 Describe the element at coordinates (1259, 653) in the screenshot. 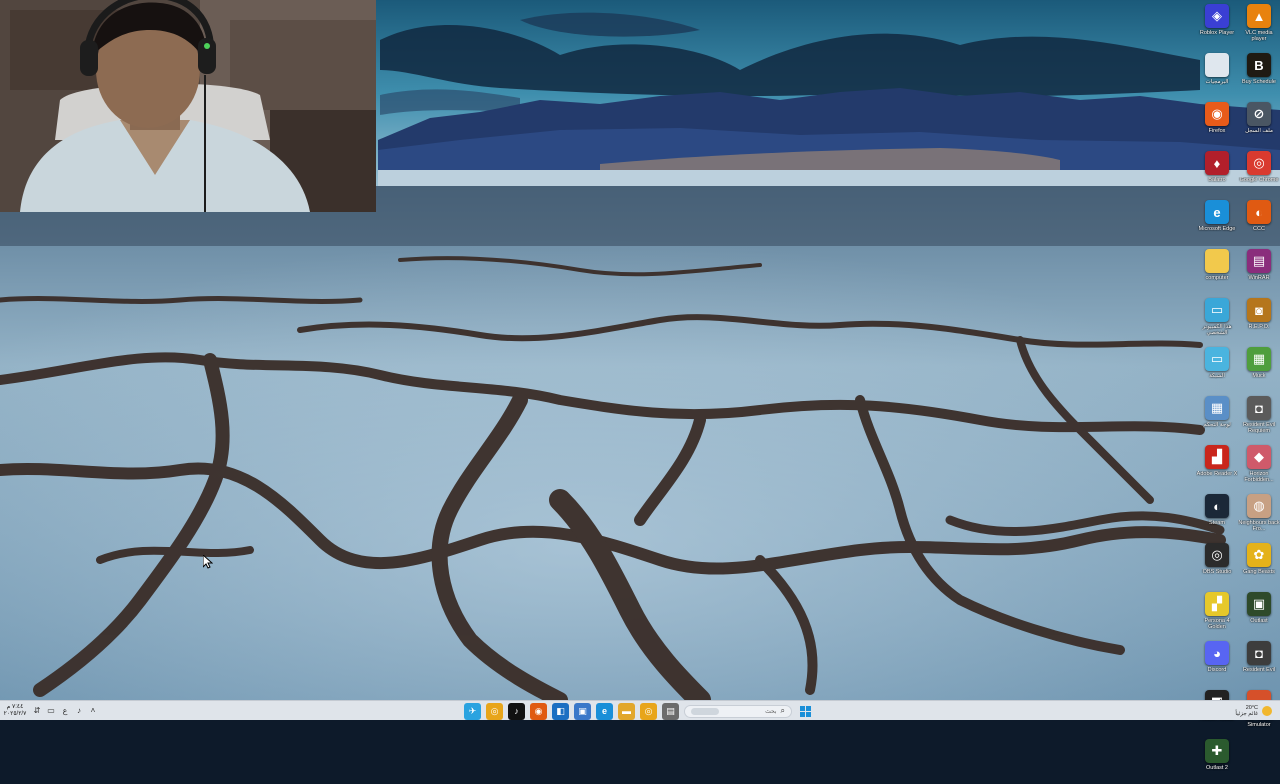

I see `resident-evil-icon: ◘` at that location.